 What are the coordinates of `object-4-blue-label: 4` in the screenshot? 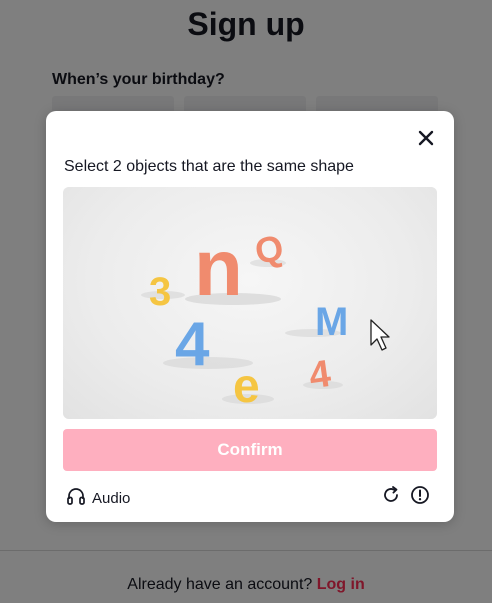 It's located at (192, 344).